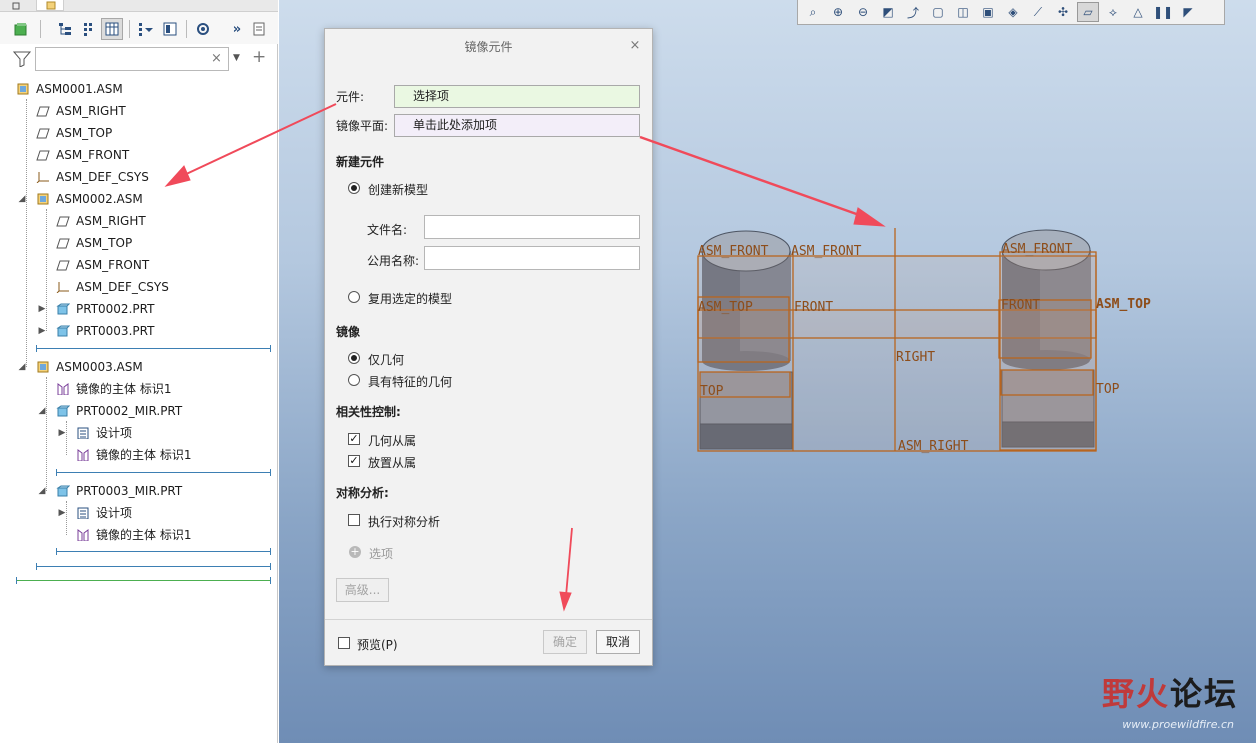  Describe the element at coordinates (88, 29) in the screenshot. I see `tree-collapse-icon` at that location.